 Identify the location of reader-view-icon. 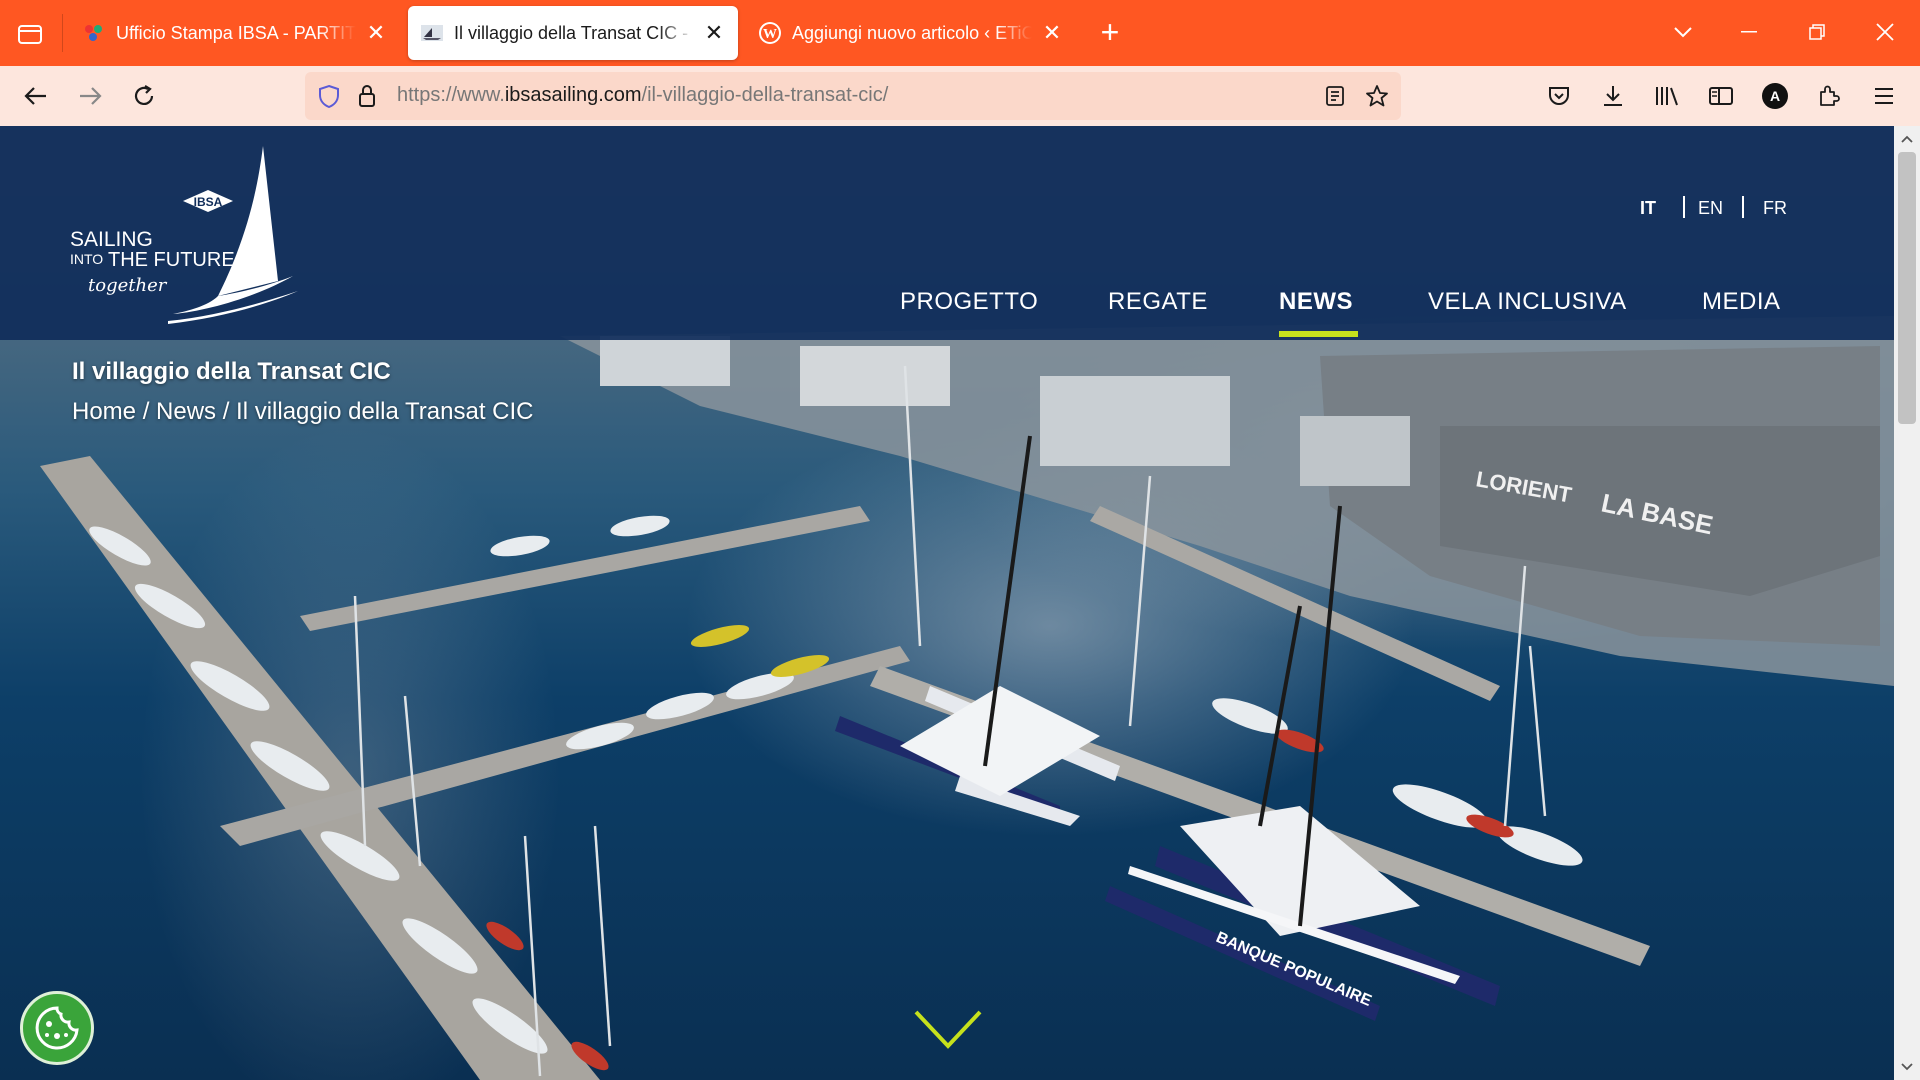
(1335, 96).